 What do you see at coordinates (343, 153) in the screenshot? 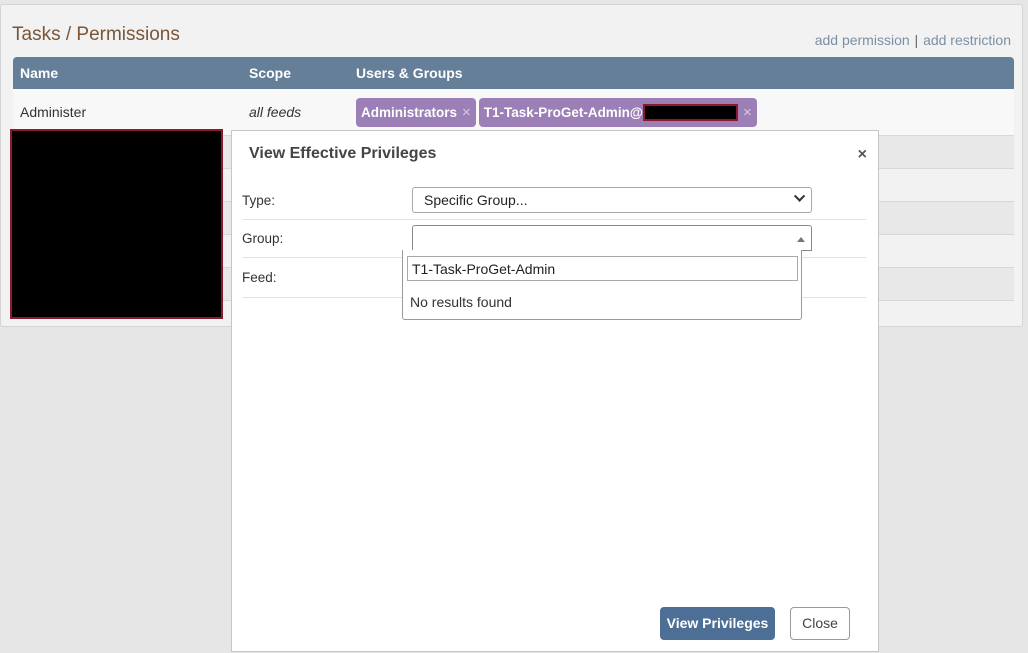
I see `dialog-title: View Effective Privileges` at bounding box center [343, 153].